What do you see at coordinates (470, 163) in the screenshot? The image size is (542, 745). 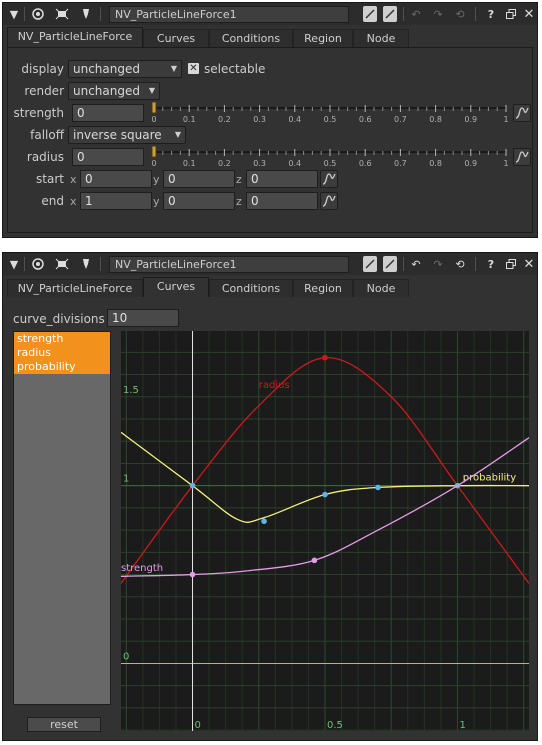 I see `slider-tick-label: 0.9` at bounding box center [470, 163].